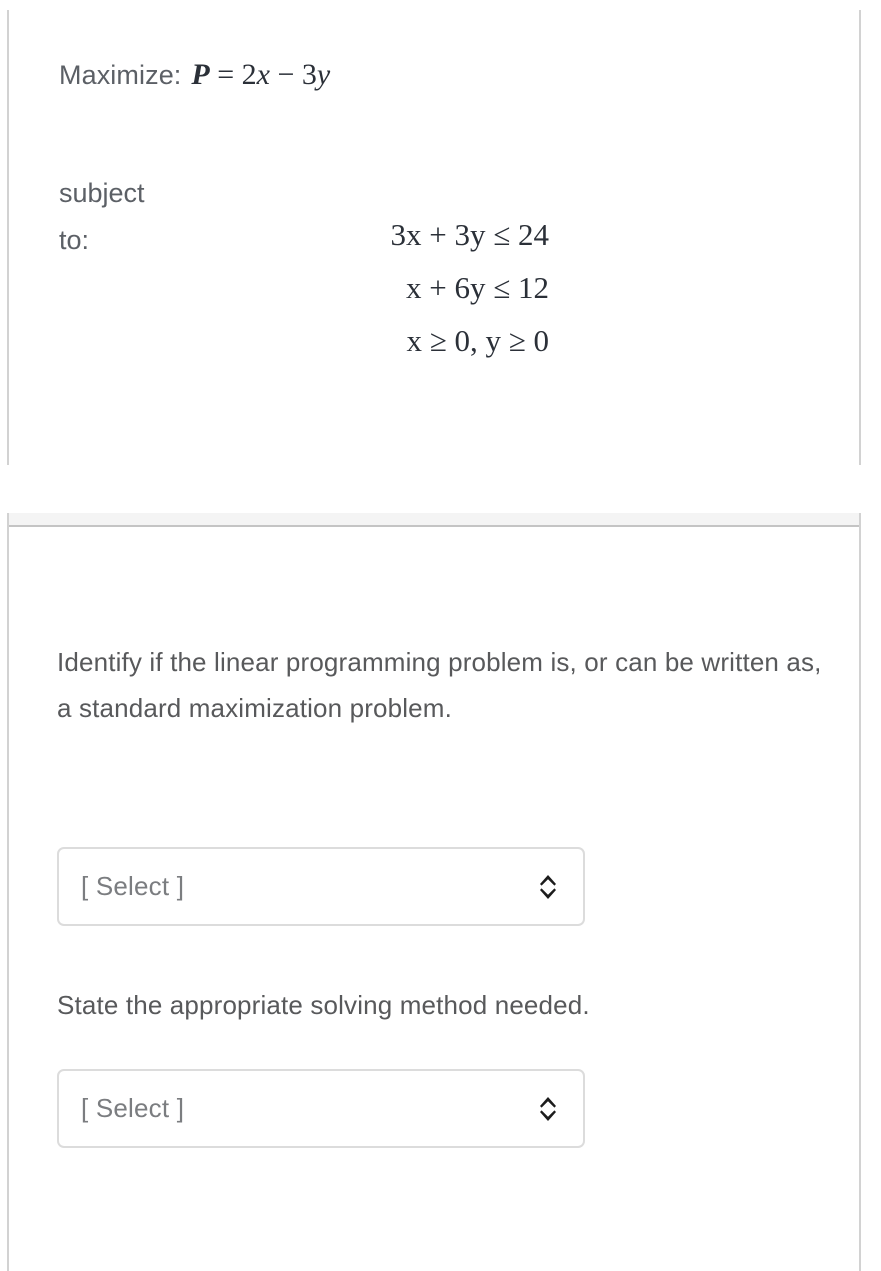  Describe the element at coordinates (321, 1108) in the screenshot. I see `select-solving-method: [ Select ]` at that location.